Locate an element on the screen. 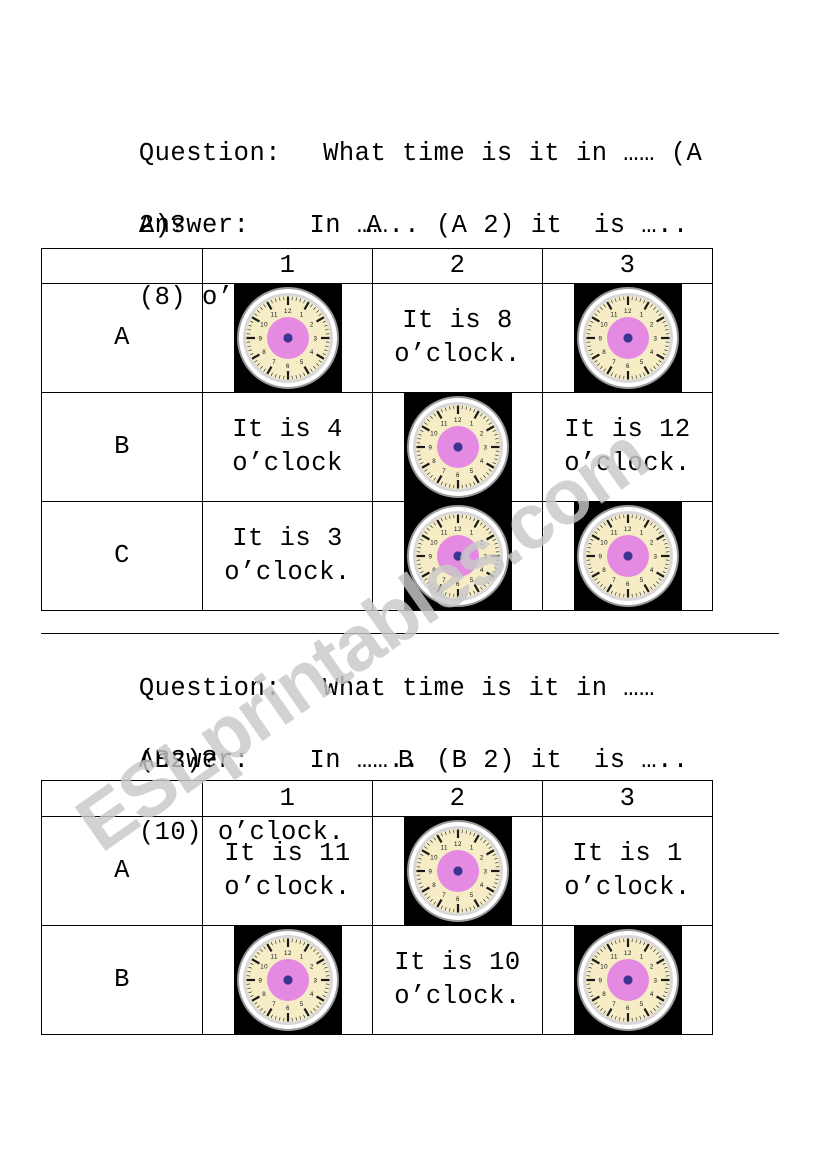 Image resolution: width=821 pixels, height=1169 pixels. answer-text-a-line1: In …….. (A 2) it is ….. is located at coordinates (499, 225).